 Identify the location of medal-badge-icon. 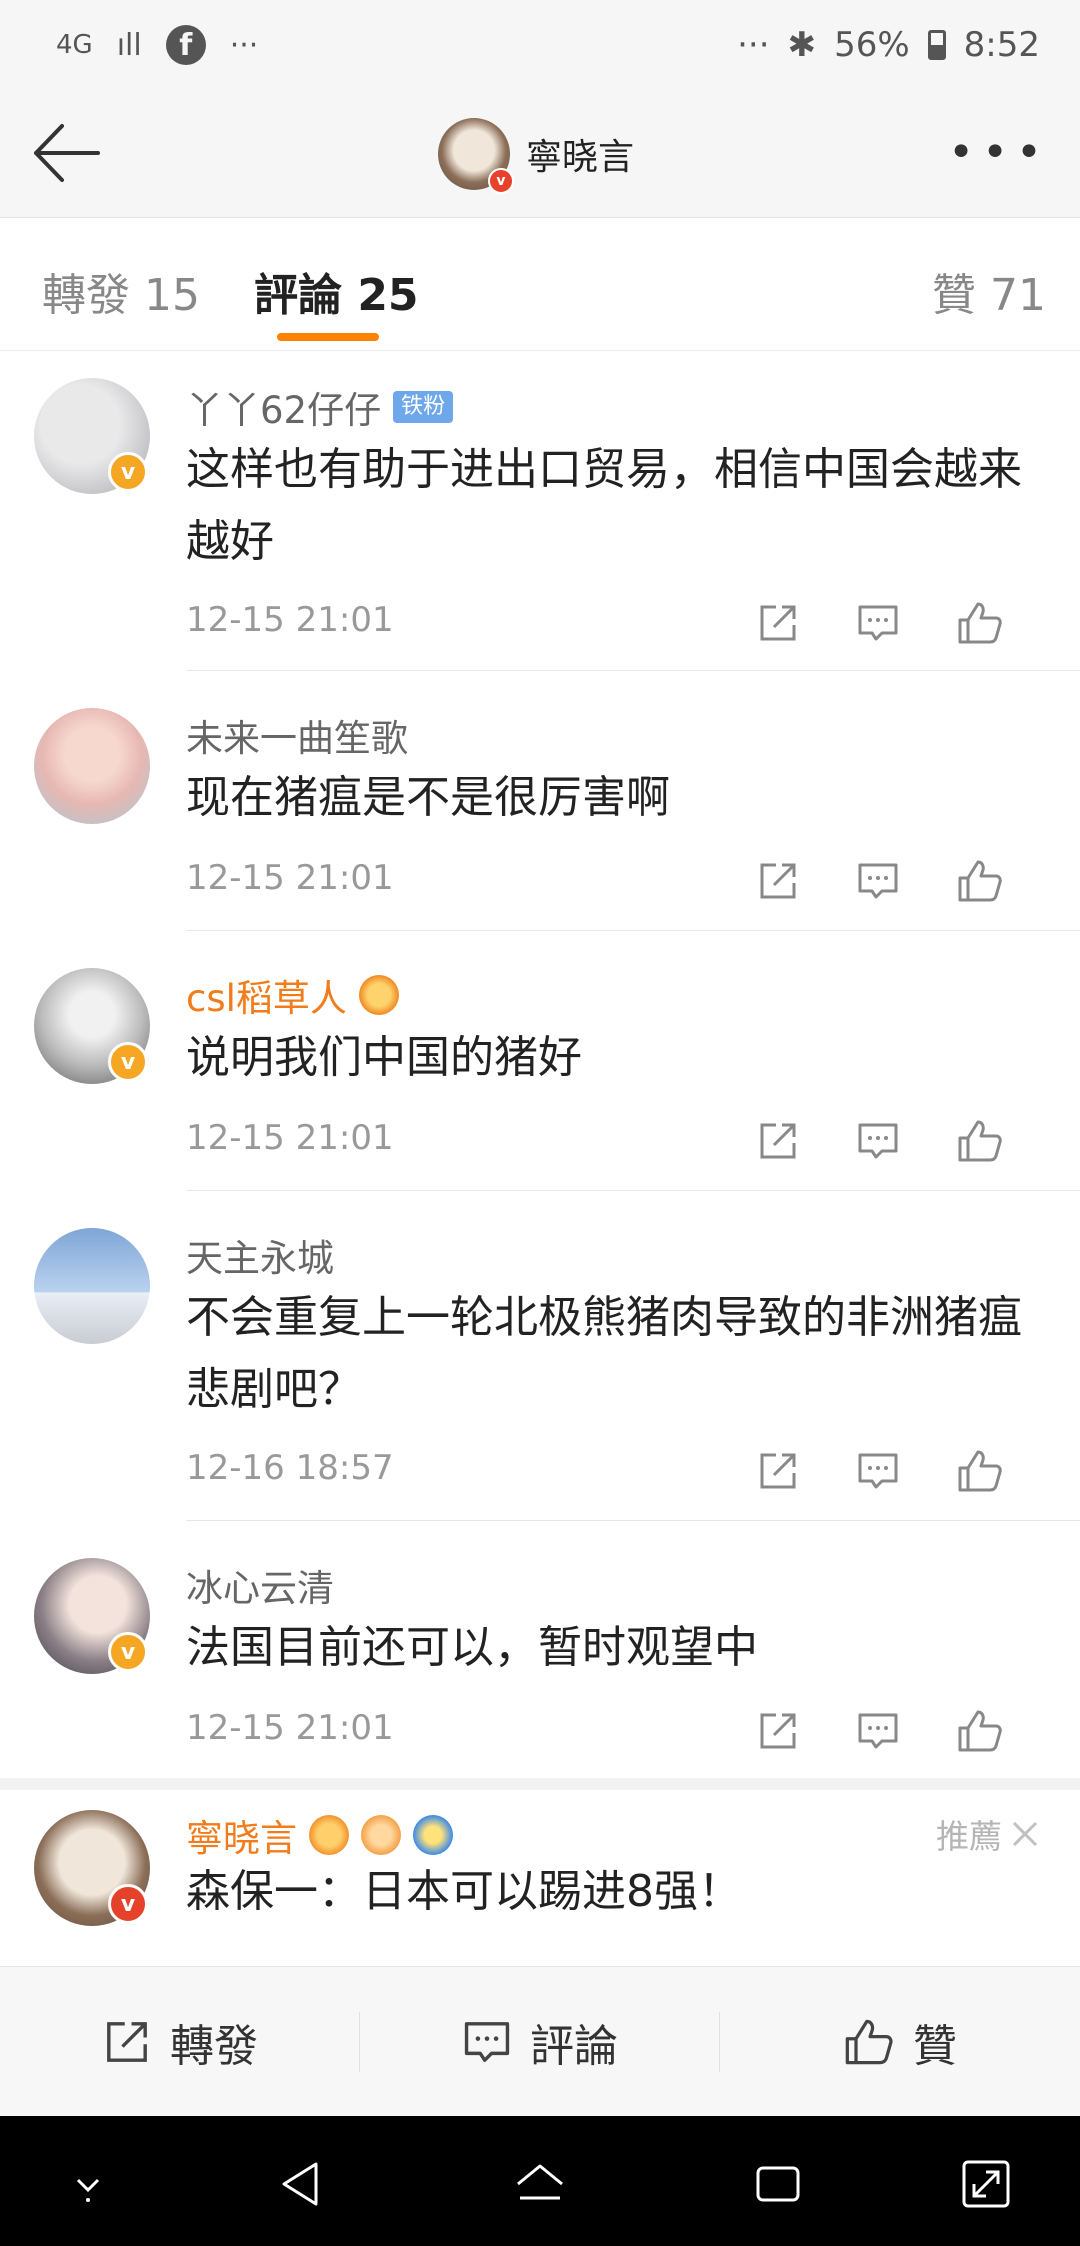
(329, 1835).